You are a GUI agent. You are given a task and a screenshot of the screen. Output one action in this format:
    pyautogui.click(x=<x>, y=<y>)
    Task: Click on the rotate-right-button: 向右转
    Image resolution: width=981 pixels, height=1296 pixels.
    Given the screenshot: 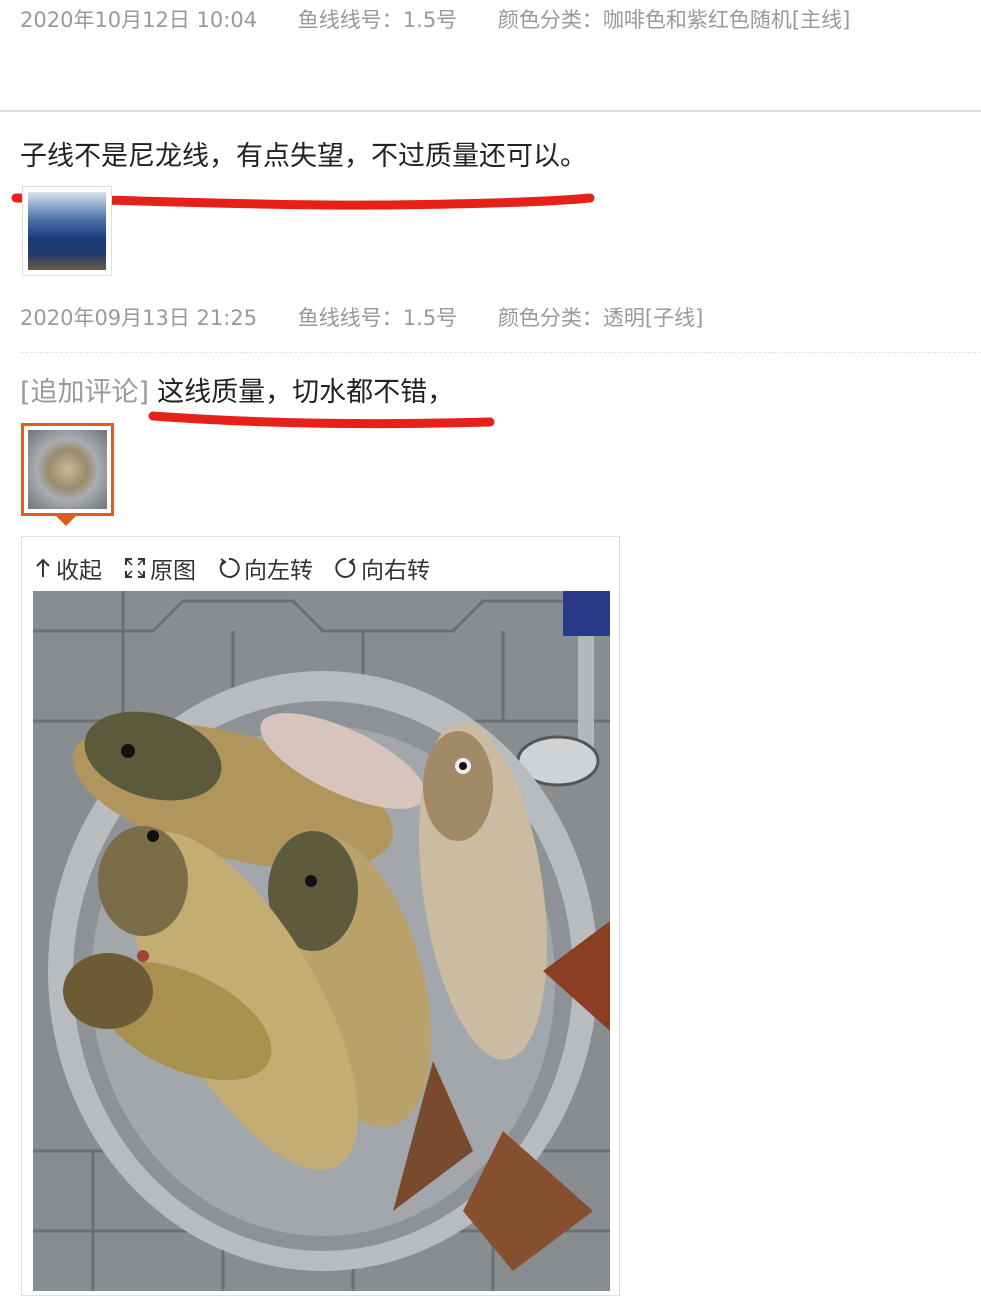 What is the action you would take?
    pyautogui.click(x=382, y=568)
    